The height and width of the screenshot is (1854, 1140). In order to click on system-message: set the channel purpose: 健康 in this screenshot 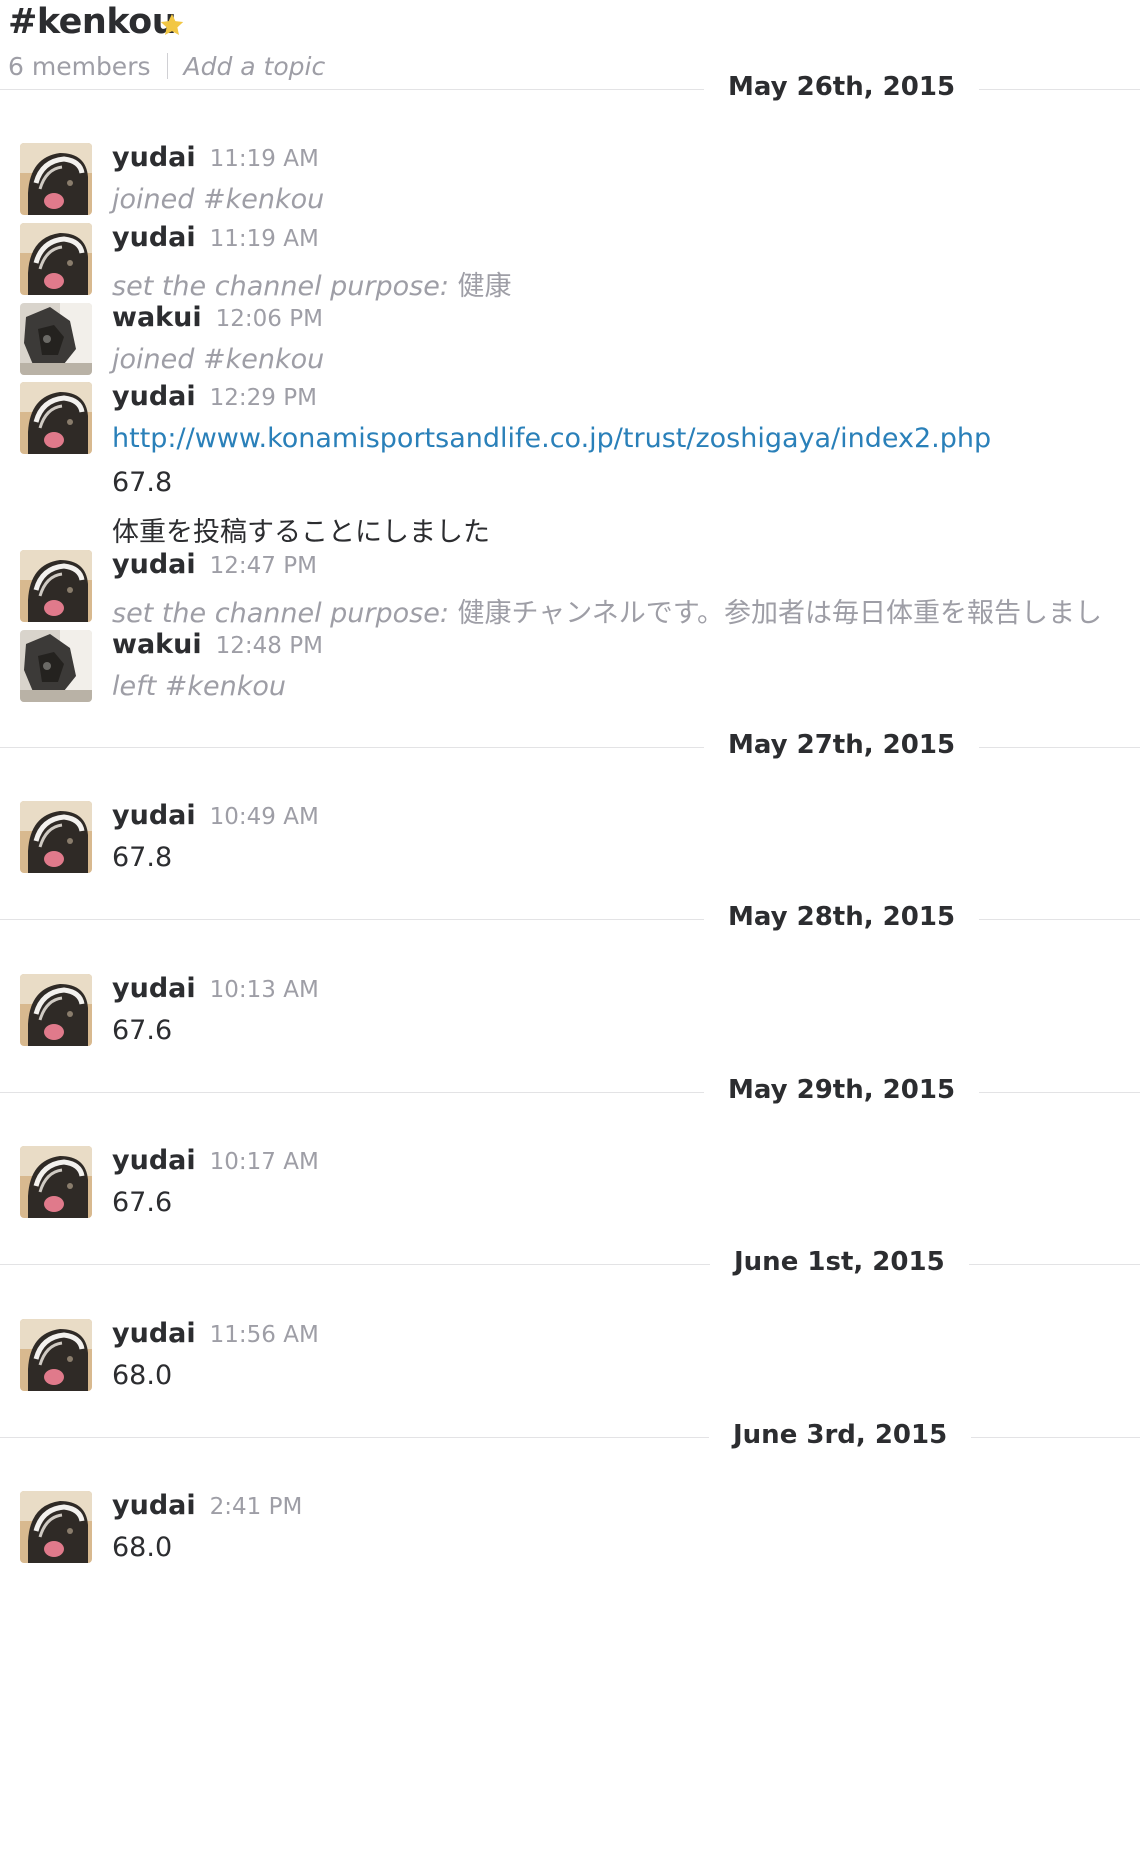, I will do `click(312, 283)`.